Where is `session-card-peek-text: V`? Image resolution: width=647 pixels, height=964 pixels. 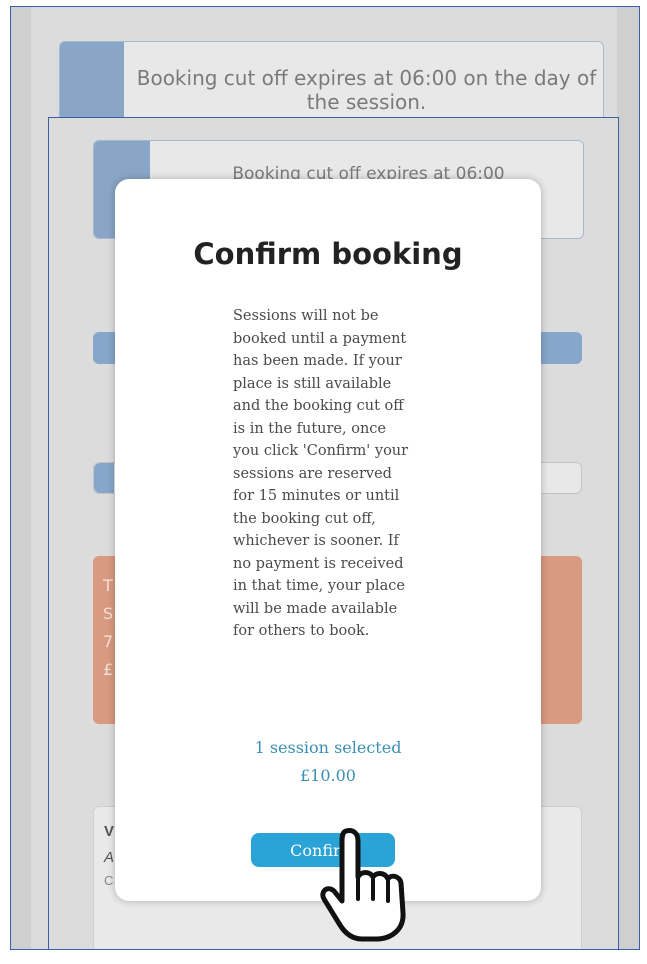
session-card-peek-text: V is located at coordinates (109, 831).